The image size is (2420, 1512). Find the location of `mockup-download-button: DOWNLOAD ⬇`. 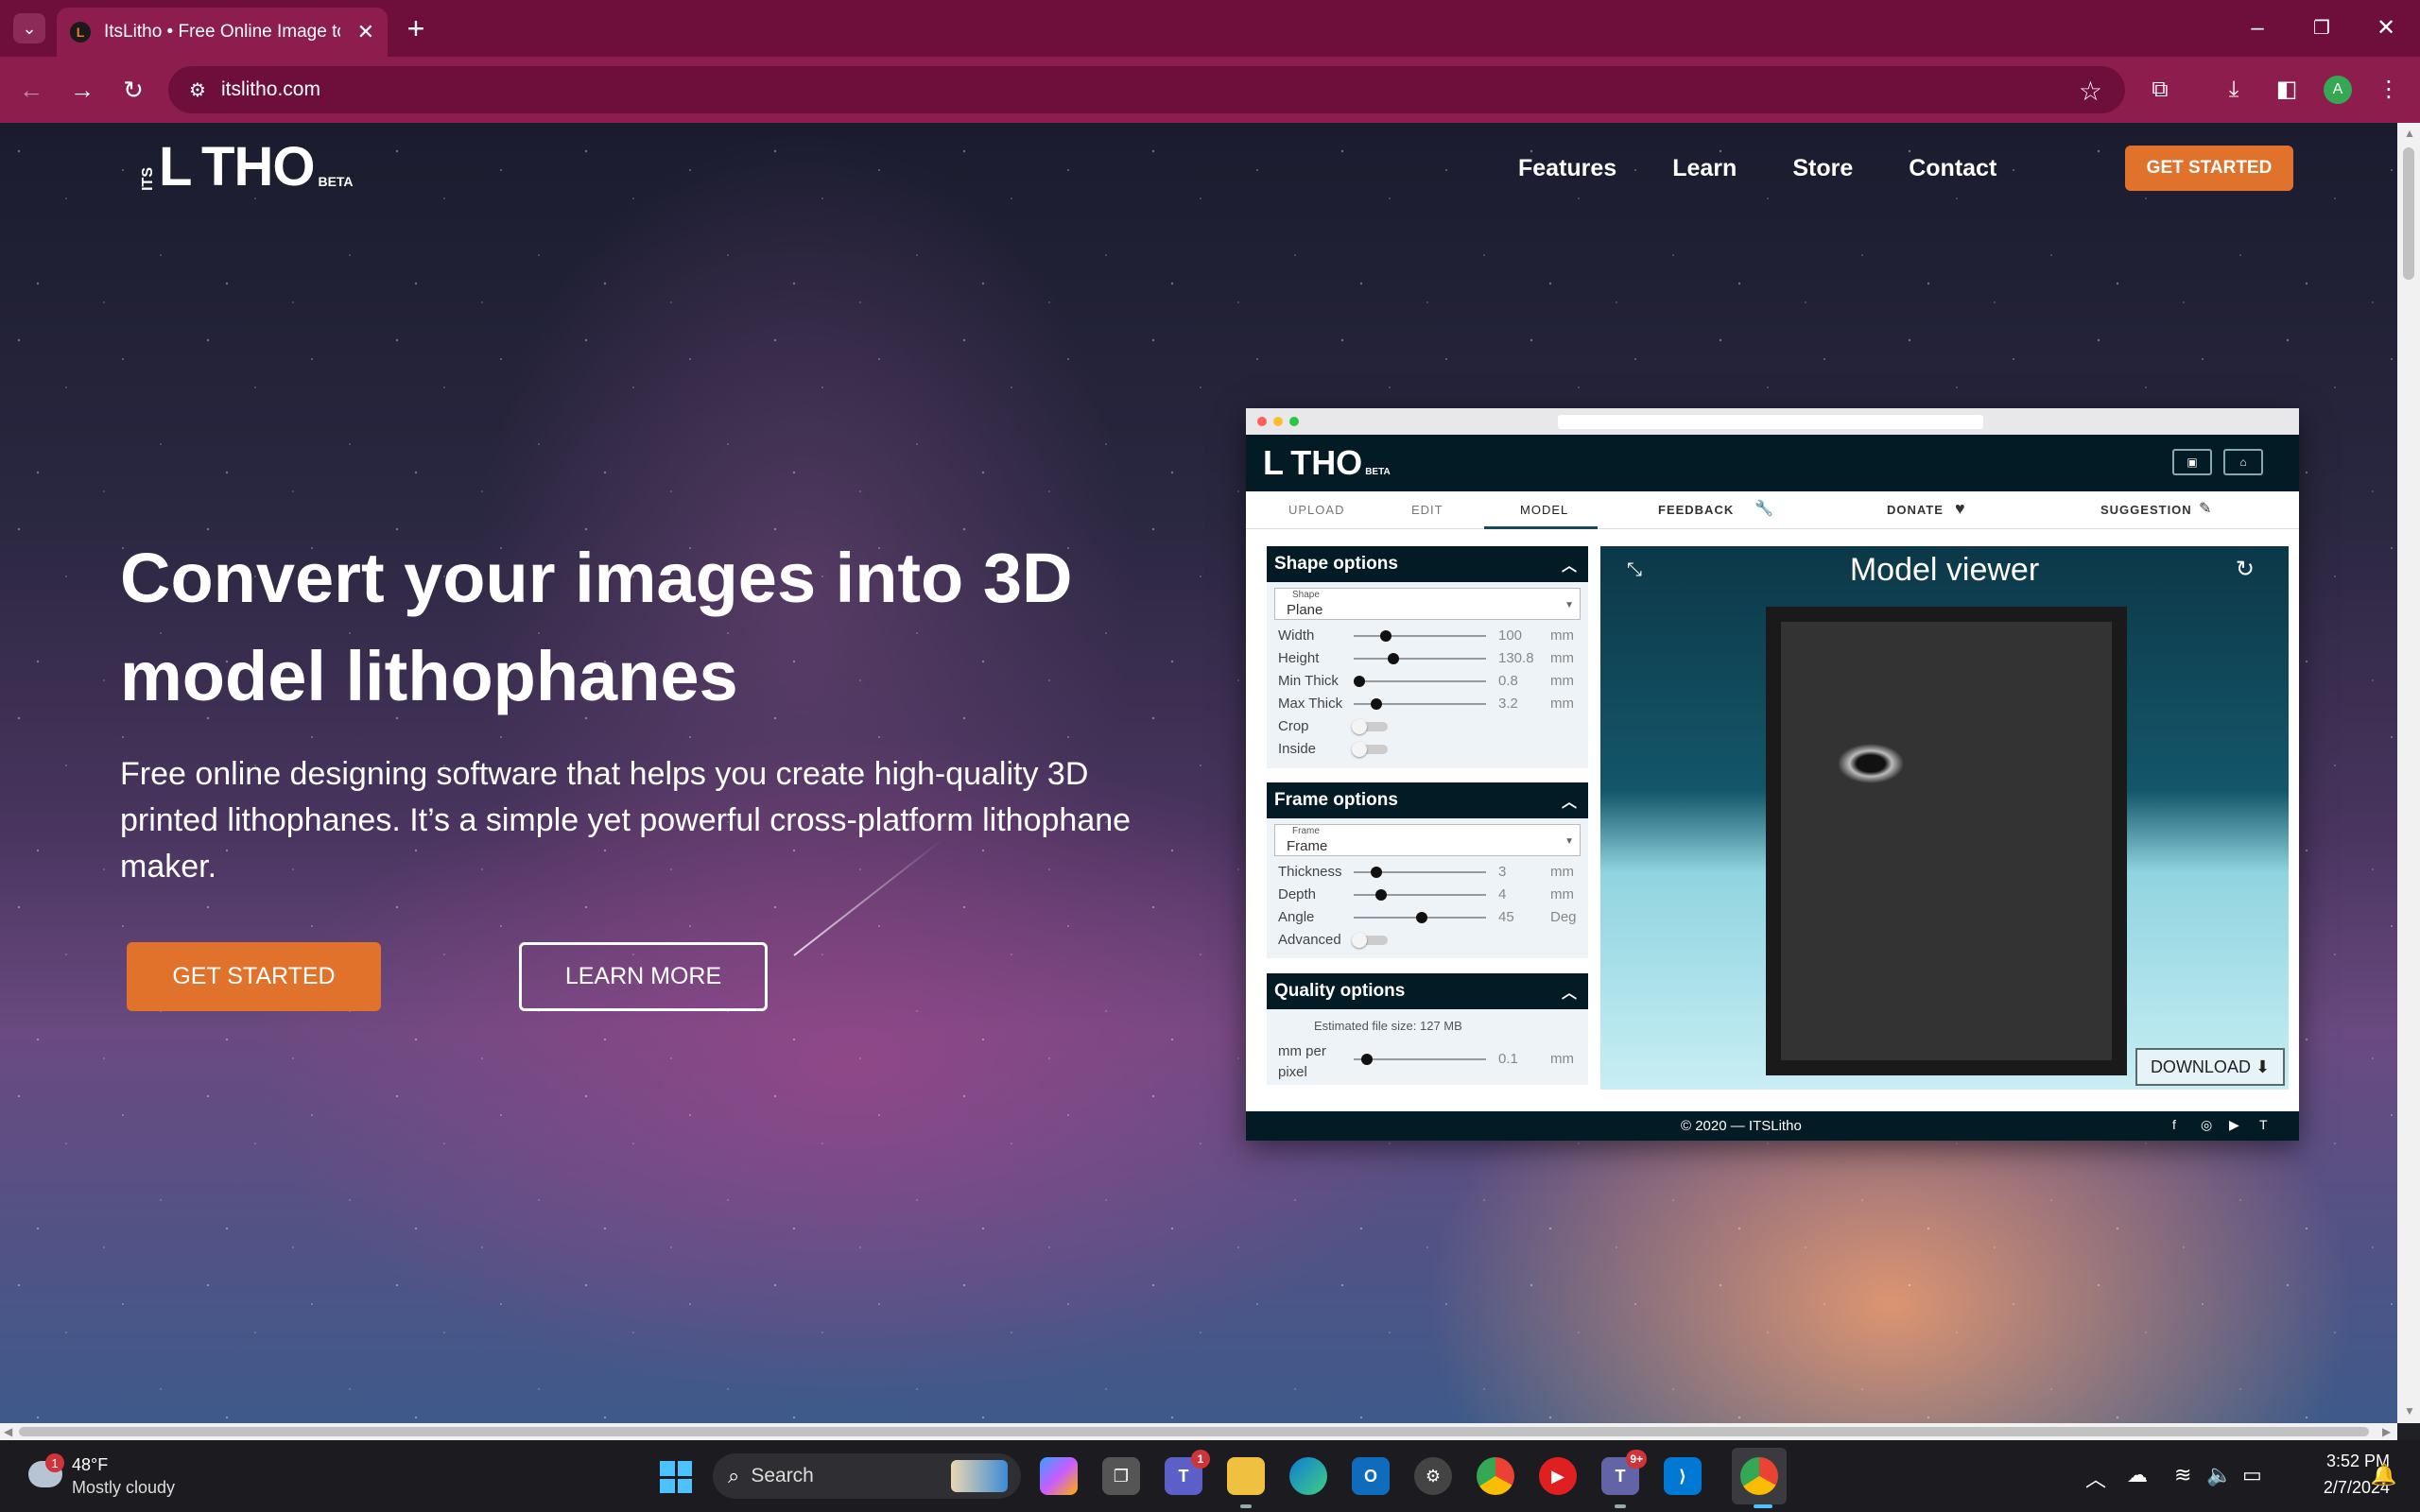

mockup-download-button: DOWNLOAD ⬇ is located at coordinates (2210, 1067).